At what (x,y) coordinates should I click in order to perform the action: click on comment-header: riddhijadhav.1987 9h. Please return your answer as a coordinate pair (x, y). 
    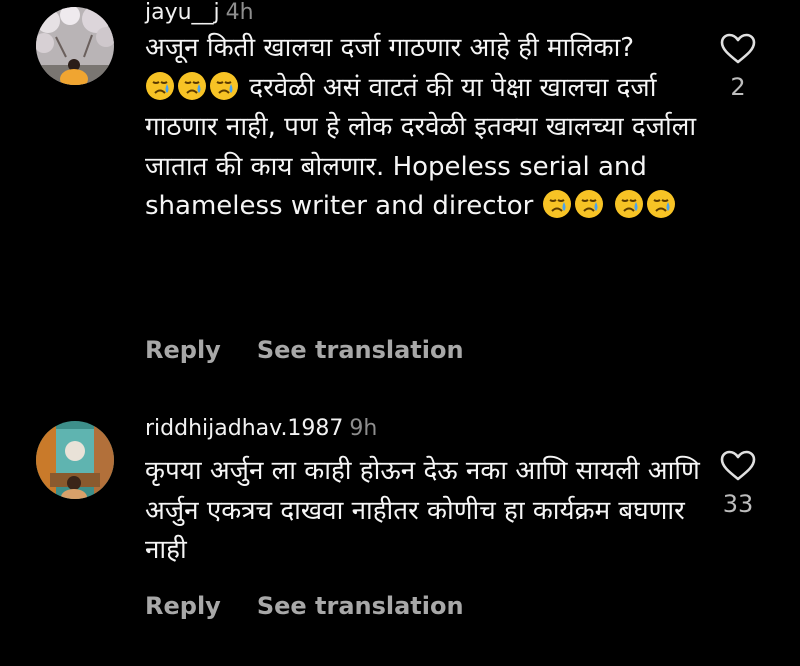
    Looking at the image, I should click on (261, 429).